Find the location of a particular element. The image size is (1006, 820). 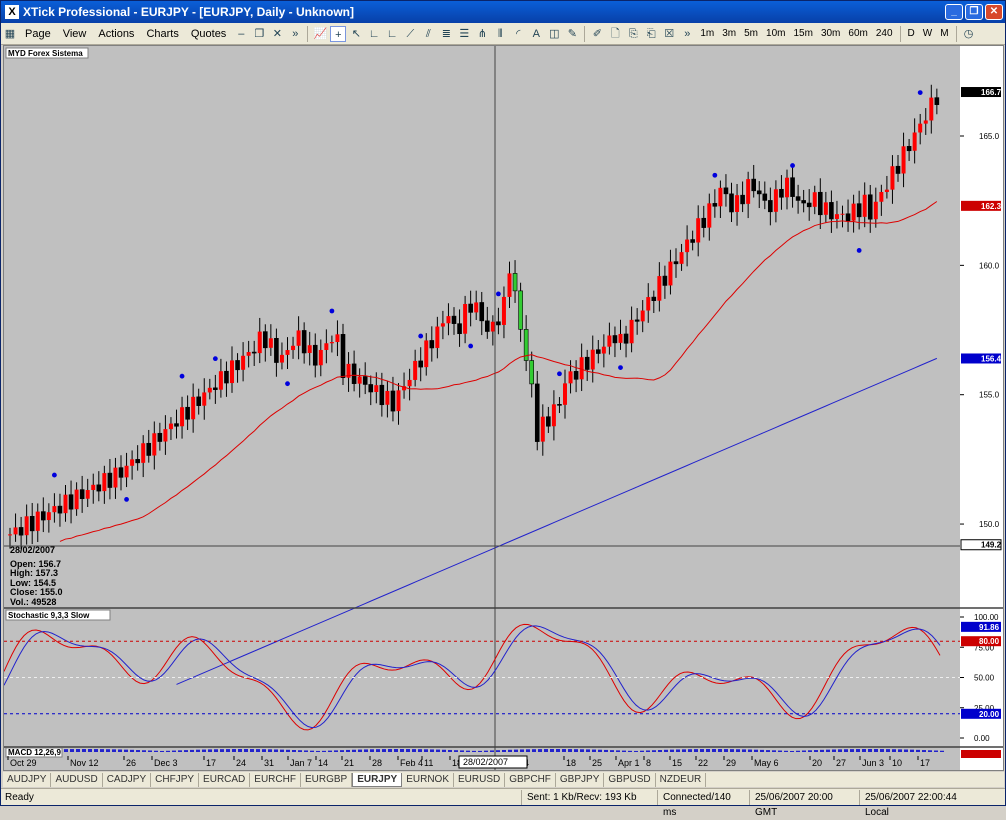

timeframe-15m: 15m is located at coordinates (802, 33).